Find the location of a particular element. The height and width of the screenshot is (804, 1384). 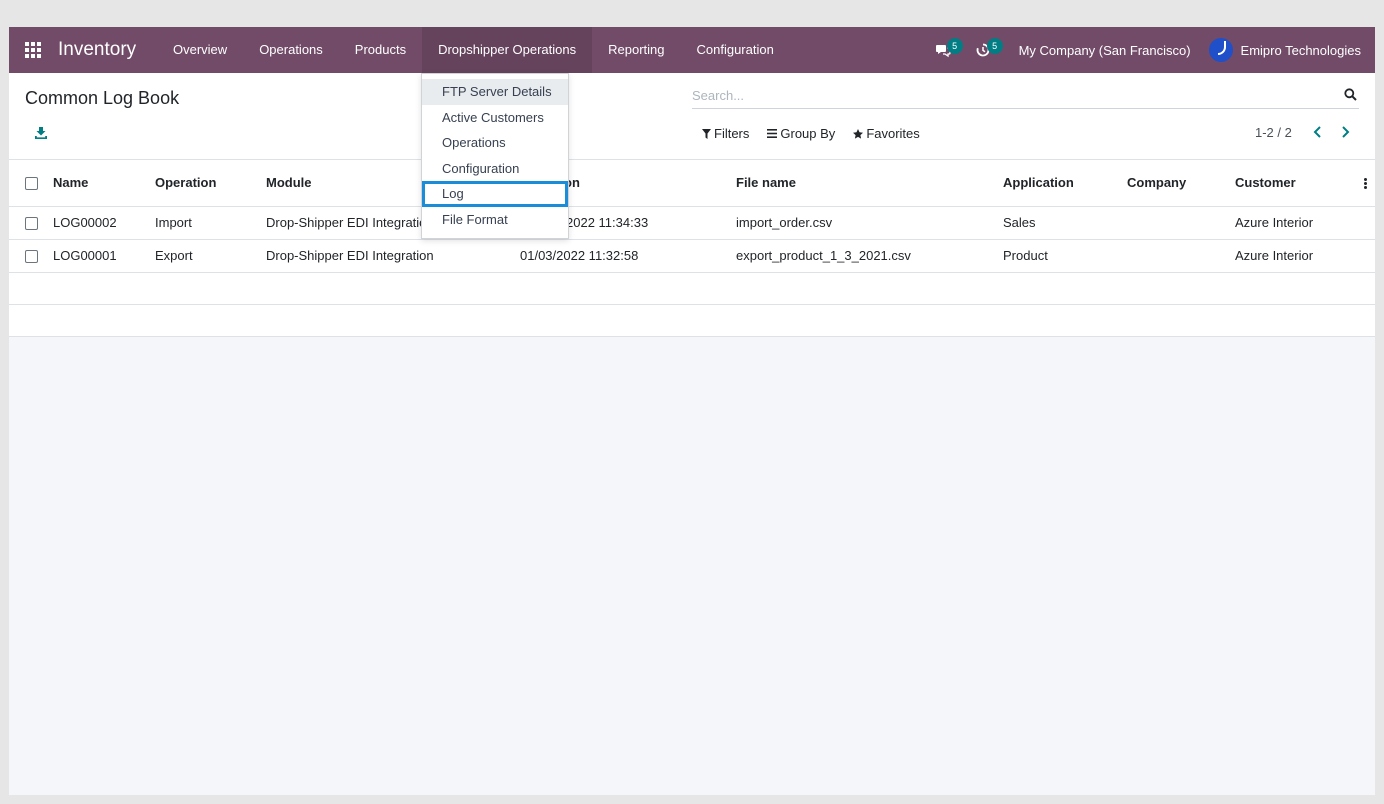

dropdown-item-active-customers: Active Customers is located at coordinates (495, 118).